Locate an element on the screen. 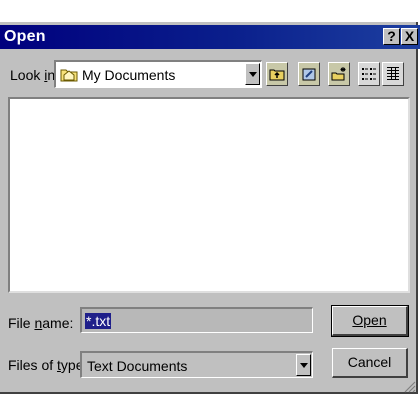  list-view-button is located at coordinates (369, 74).